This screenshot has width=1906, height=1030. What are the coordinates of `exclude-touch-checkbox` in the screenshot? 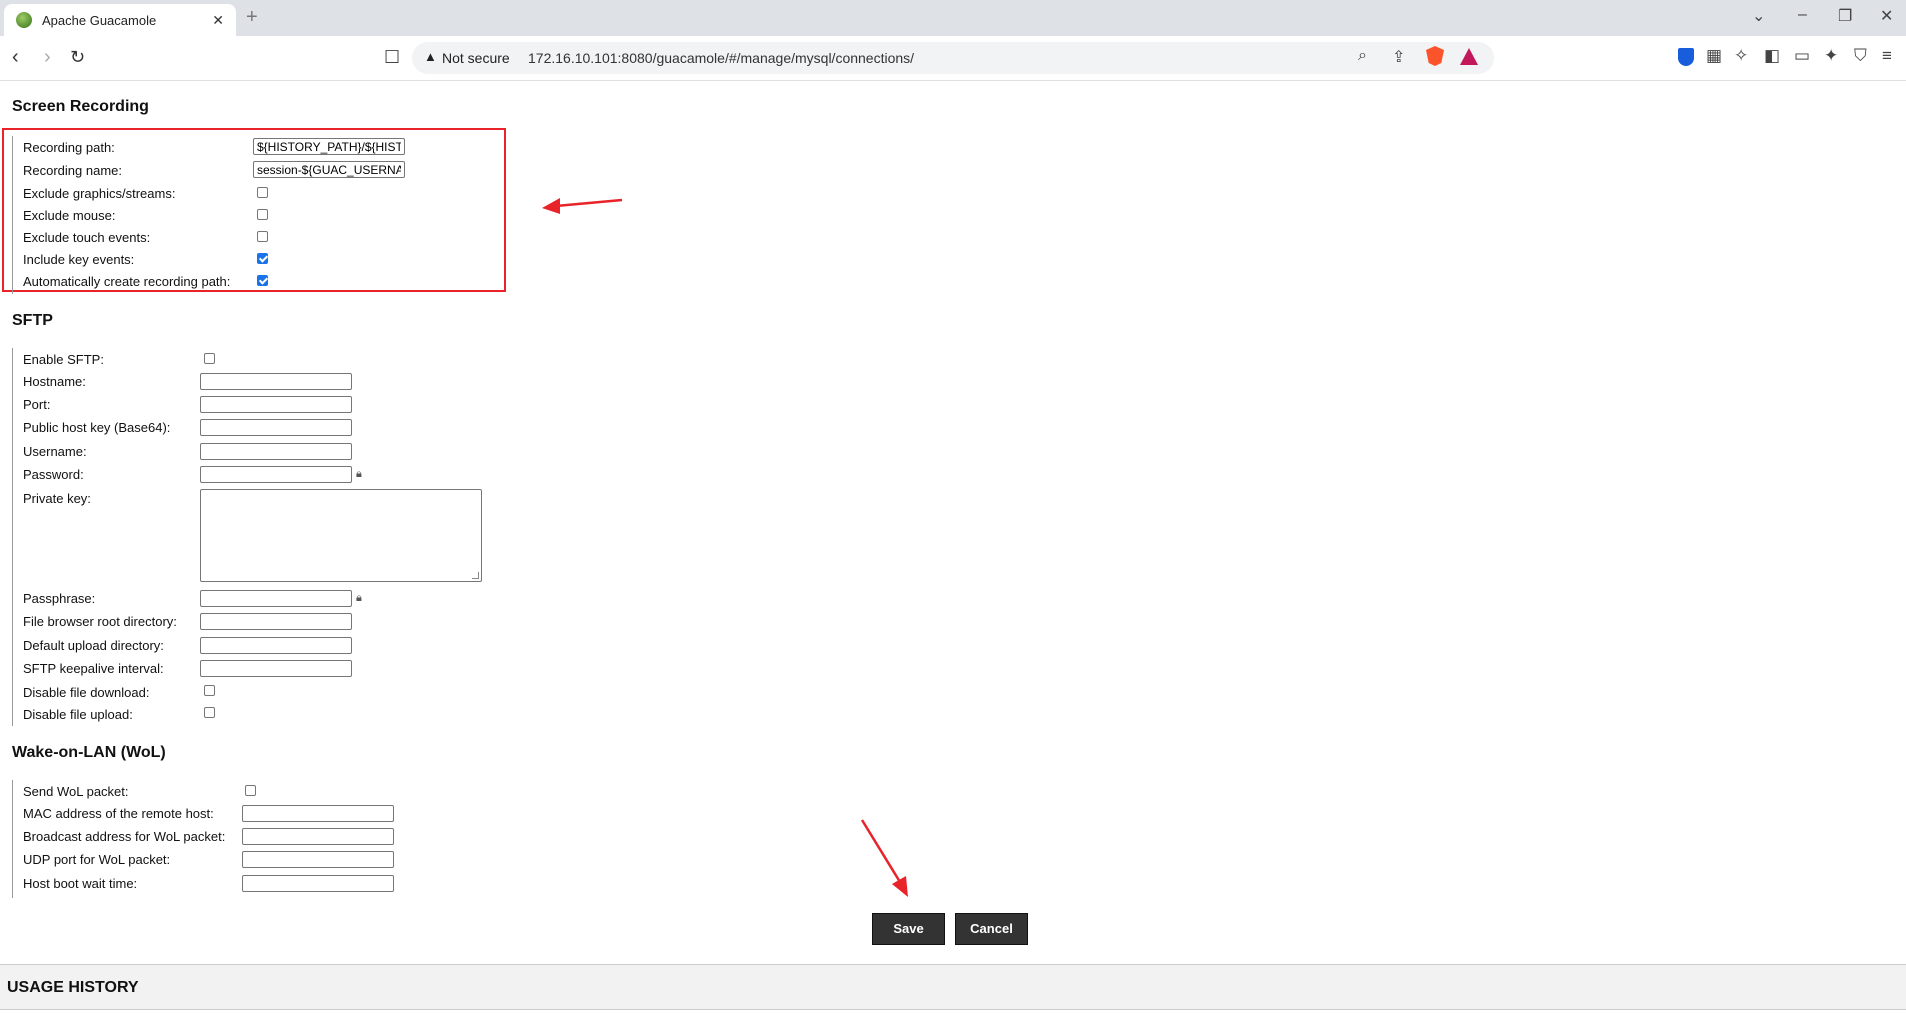 It's located at (262, 236).